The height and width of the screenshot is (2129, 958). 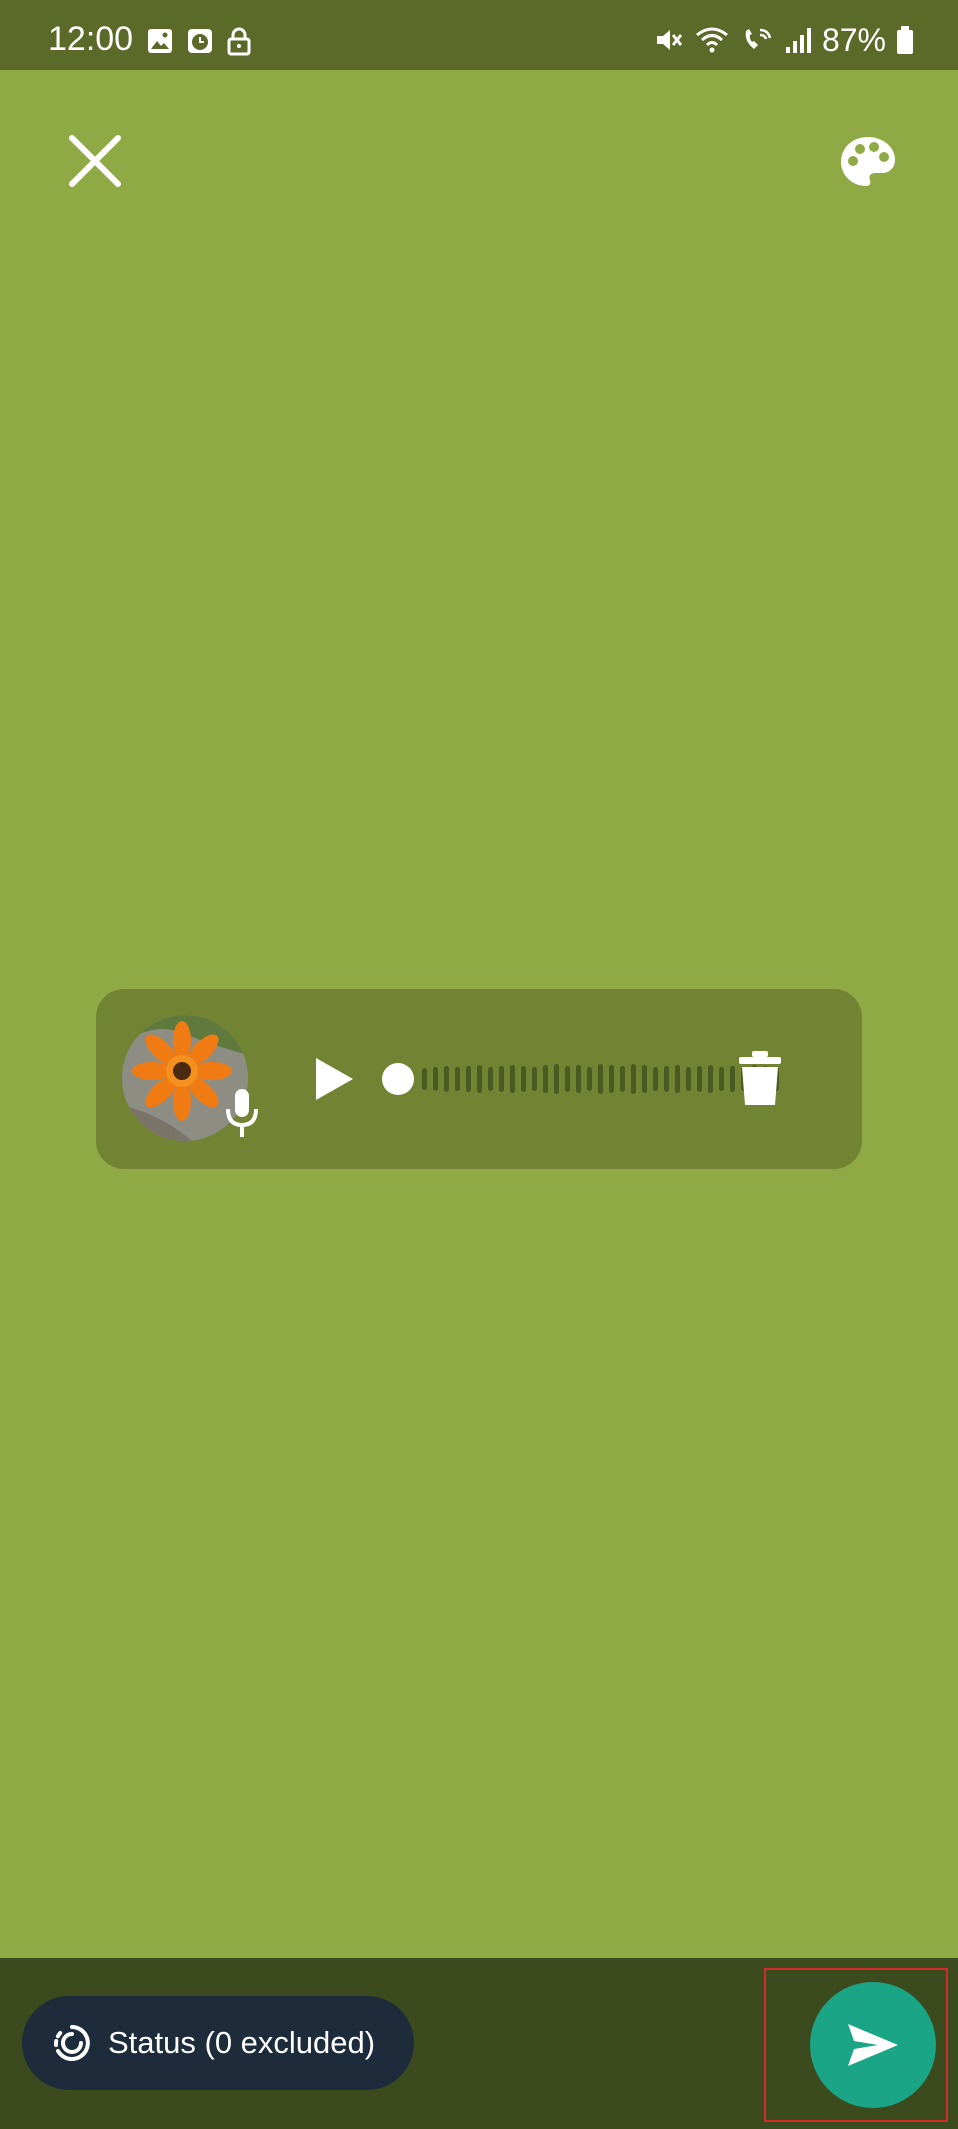 I want to click on close-button, so click(x=95, y=161).